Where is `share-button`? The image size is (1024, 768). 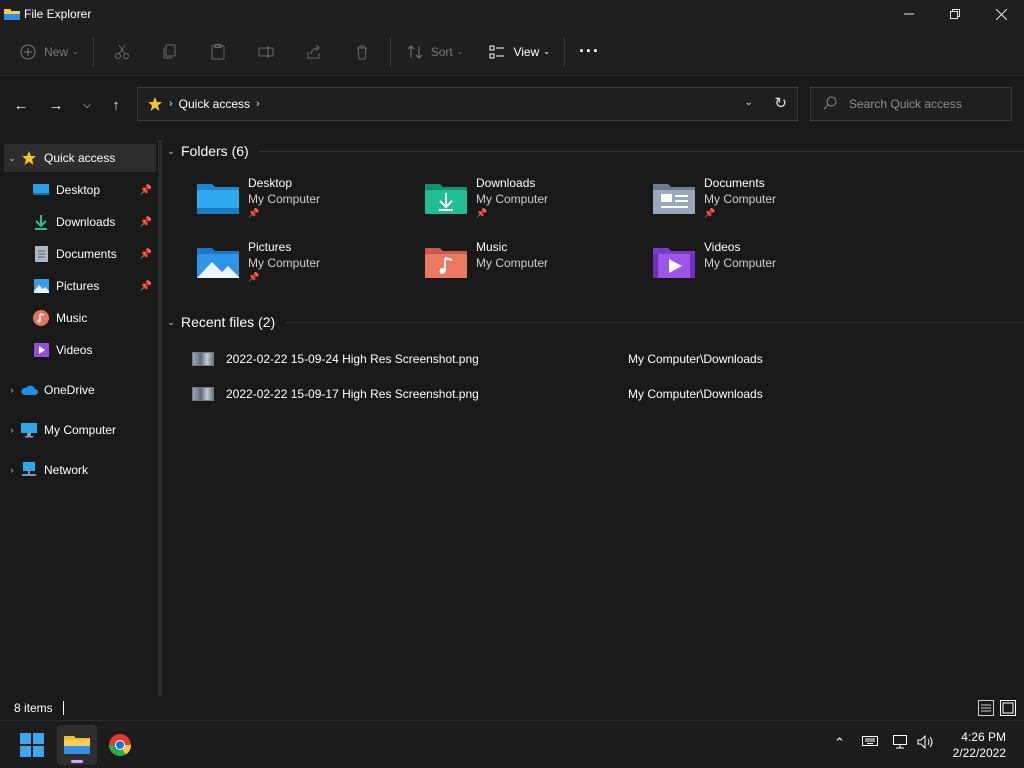 share-button is located at coordinates (314, 52).